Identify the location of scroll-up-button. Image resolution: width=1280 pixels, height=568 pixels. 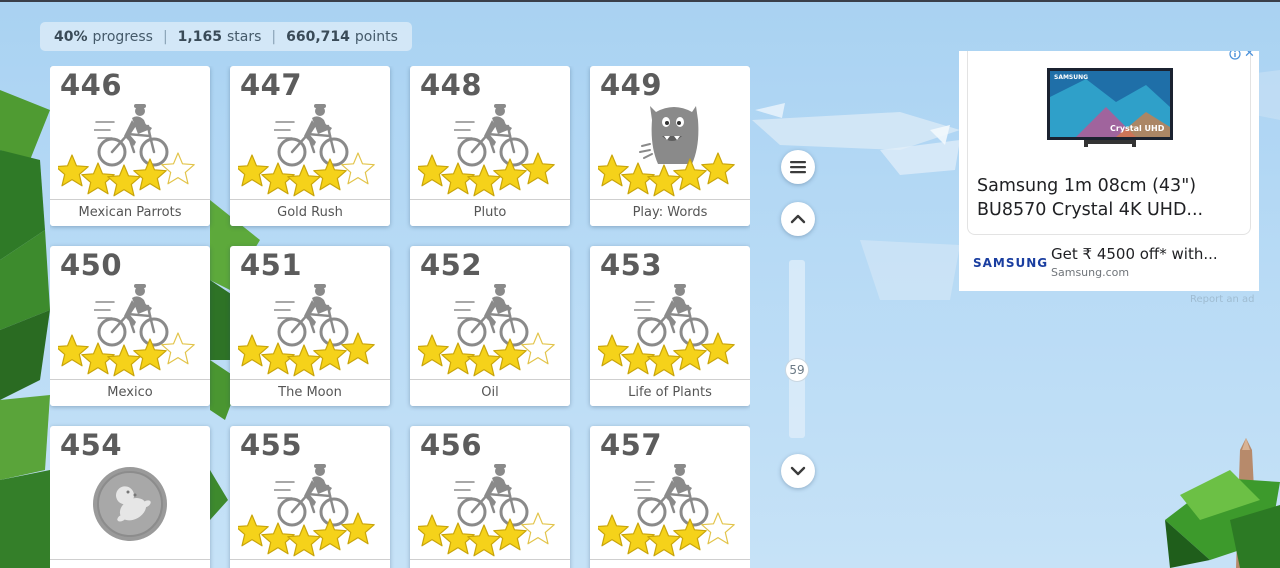
(798, 219).